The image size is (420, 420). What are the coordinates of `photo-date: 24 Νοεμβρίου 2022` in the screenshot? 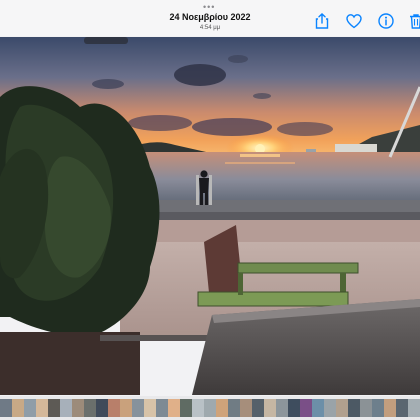 It's located at (210, 17).